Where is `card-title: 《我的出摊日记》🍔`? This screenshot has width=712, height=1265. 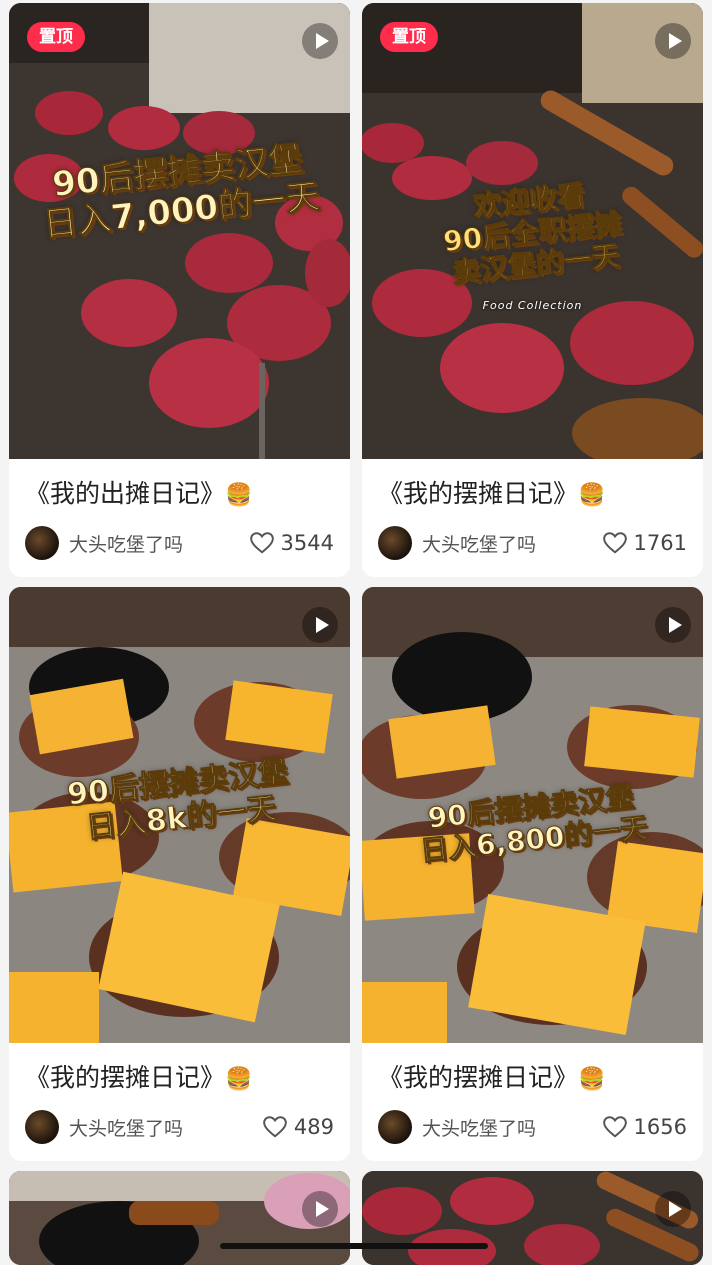
card-title: 《我的出摊日记》🍔 is located at coordinates (179, 486).